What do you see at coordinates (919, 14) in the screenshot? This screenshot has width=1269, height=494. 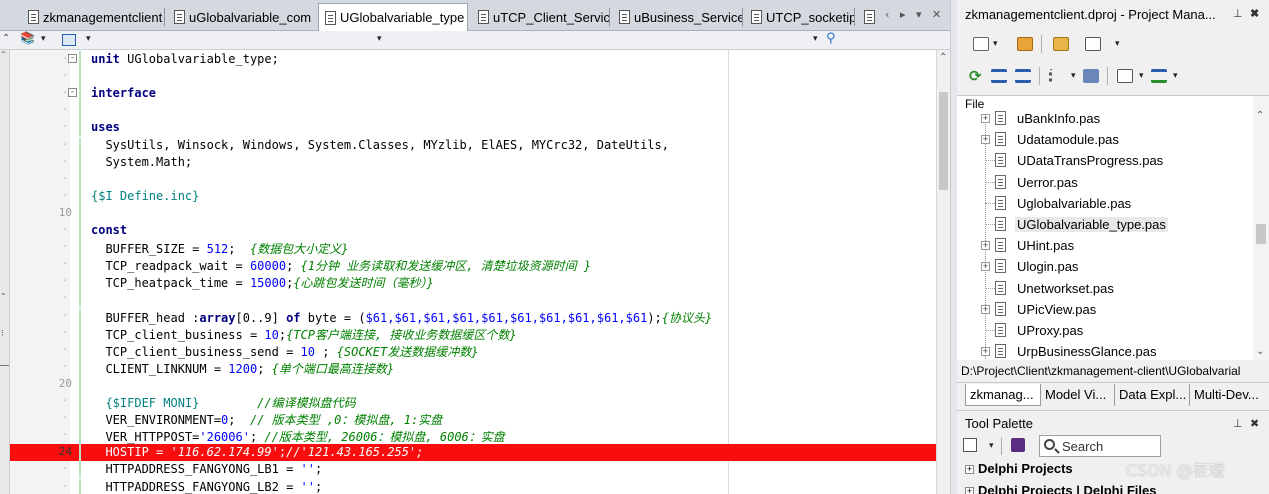 I see `tab-list-dropdown-icon: ▾` at bounding box center [919, 14].